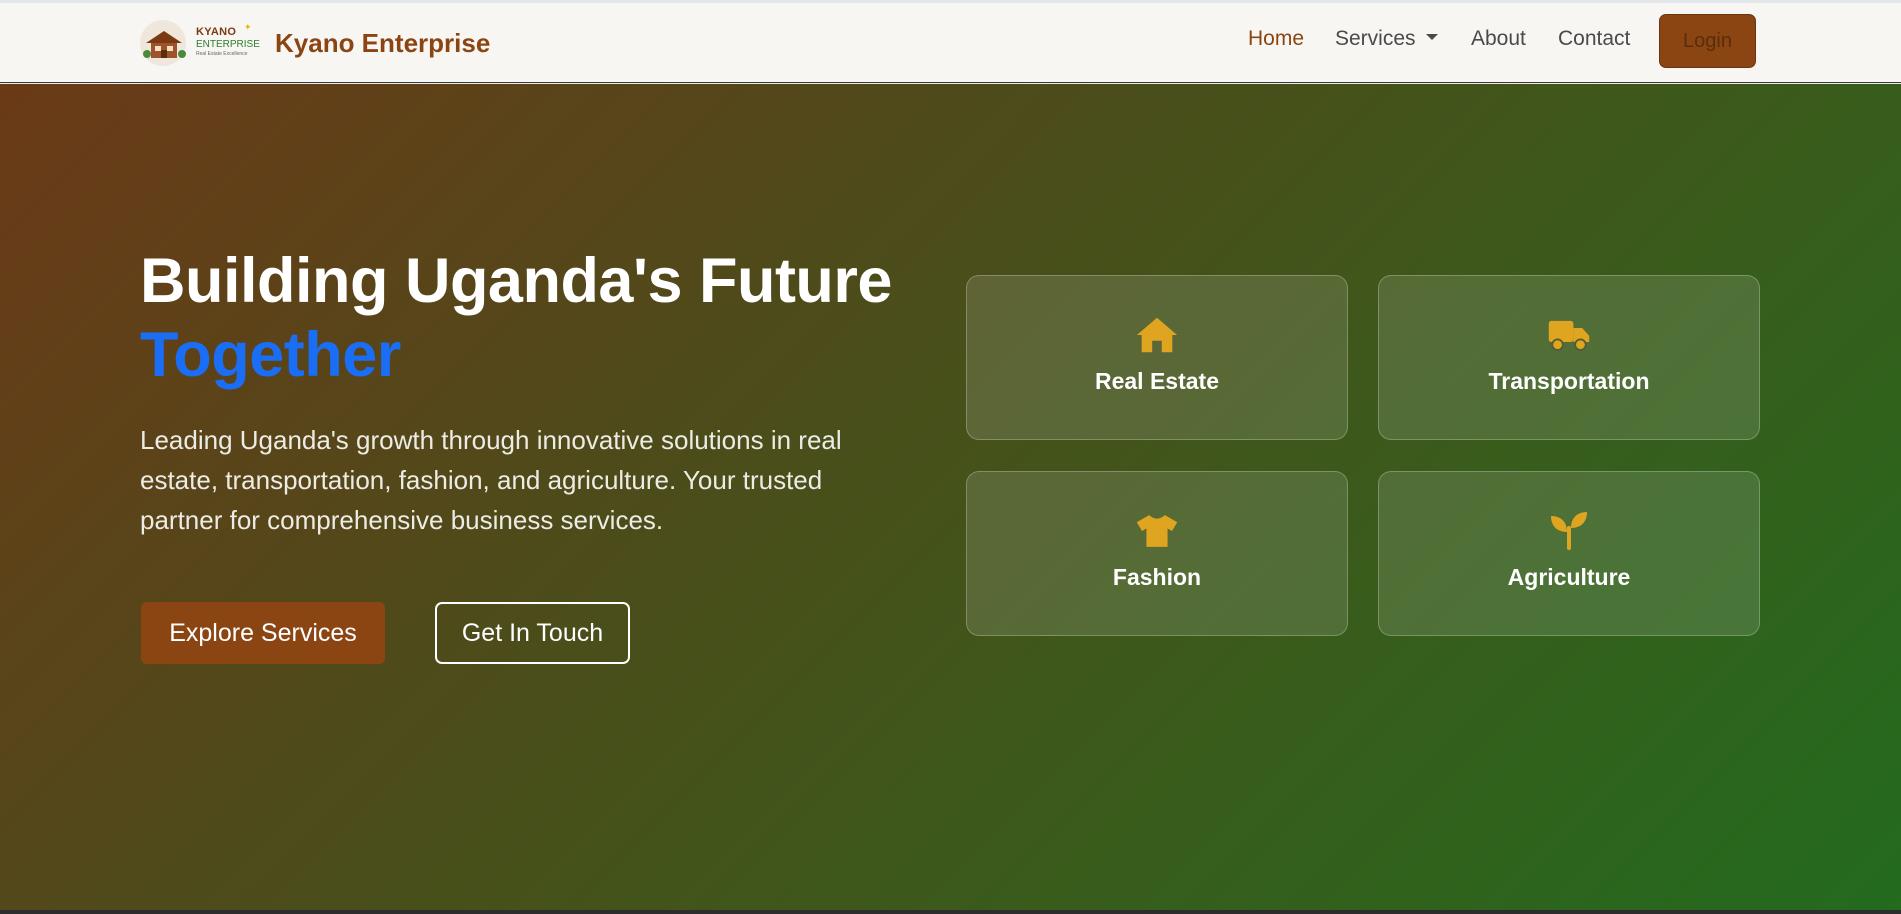  I want to click on service-label: Real Estate, so click(1156, 381).